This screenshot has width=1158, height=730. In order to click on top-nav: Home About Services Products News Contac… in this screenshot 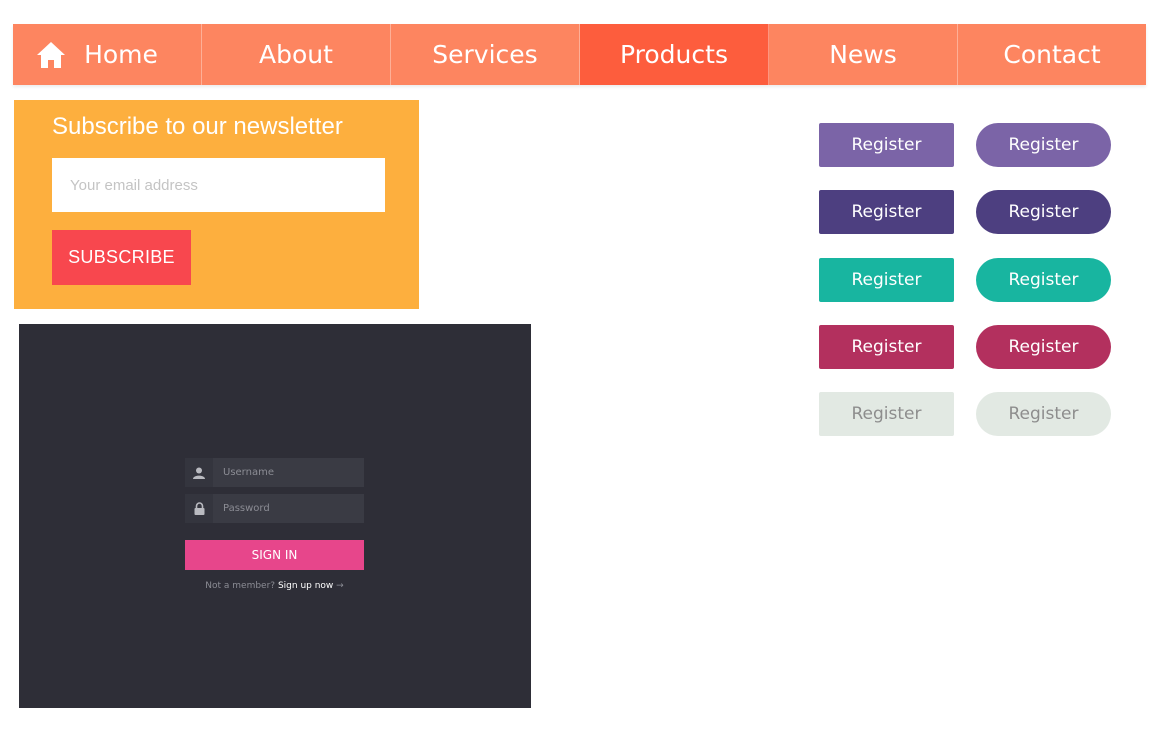, I will do `click(579, 54)`.